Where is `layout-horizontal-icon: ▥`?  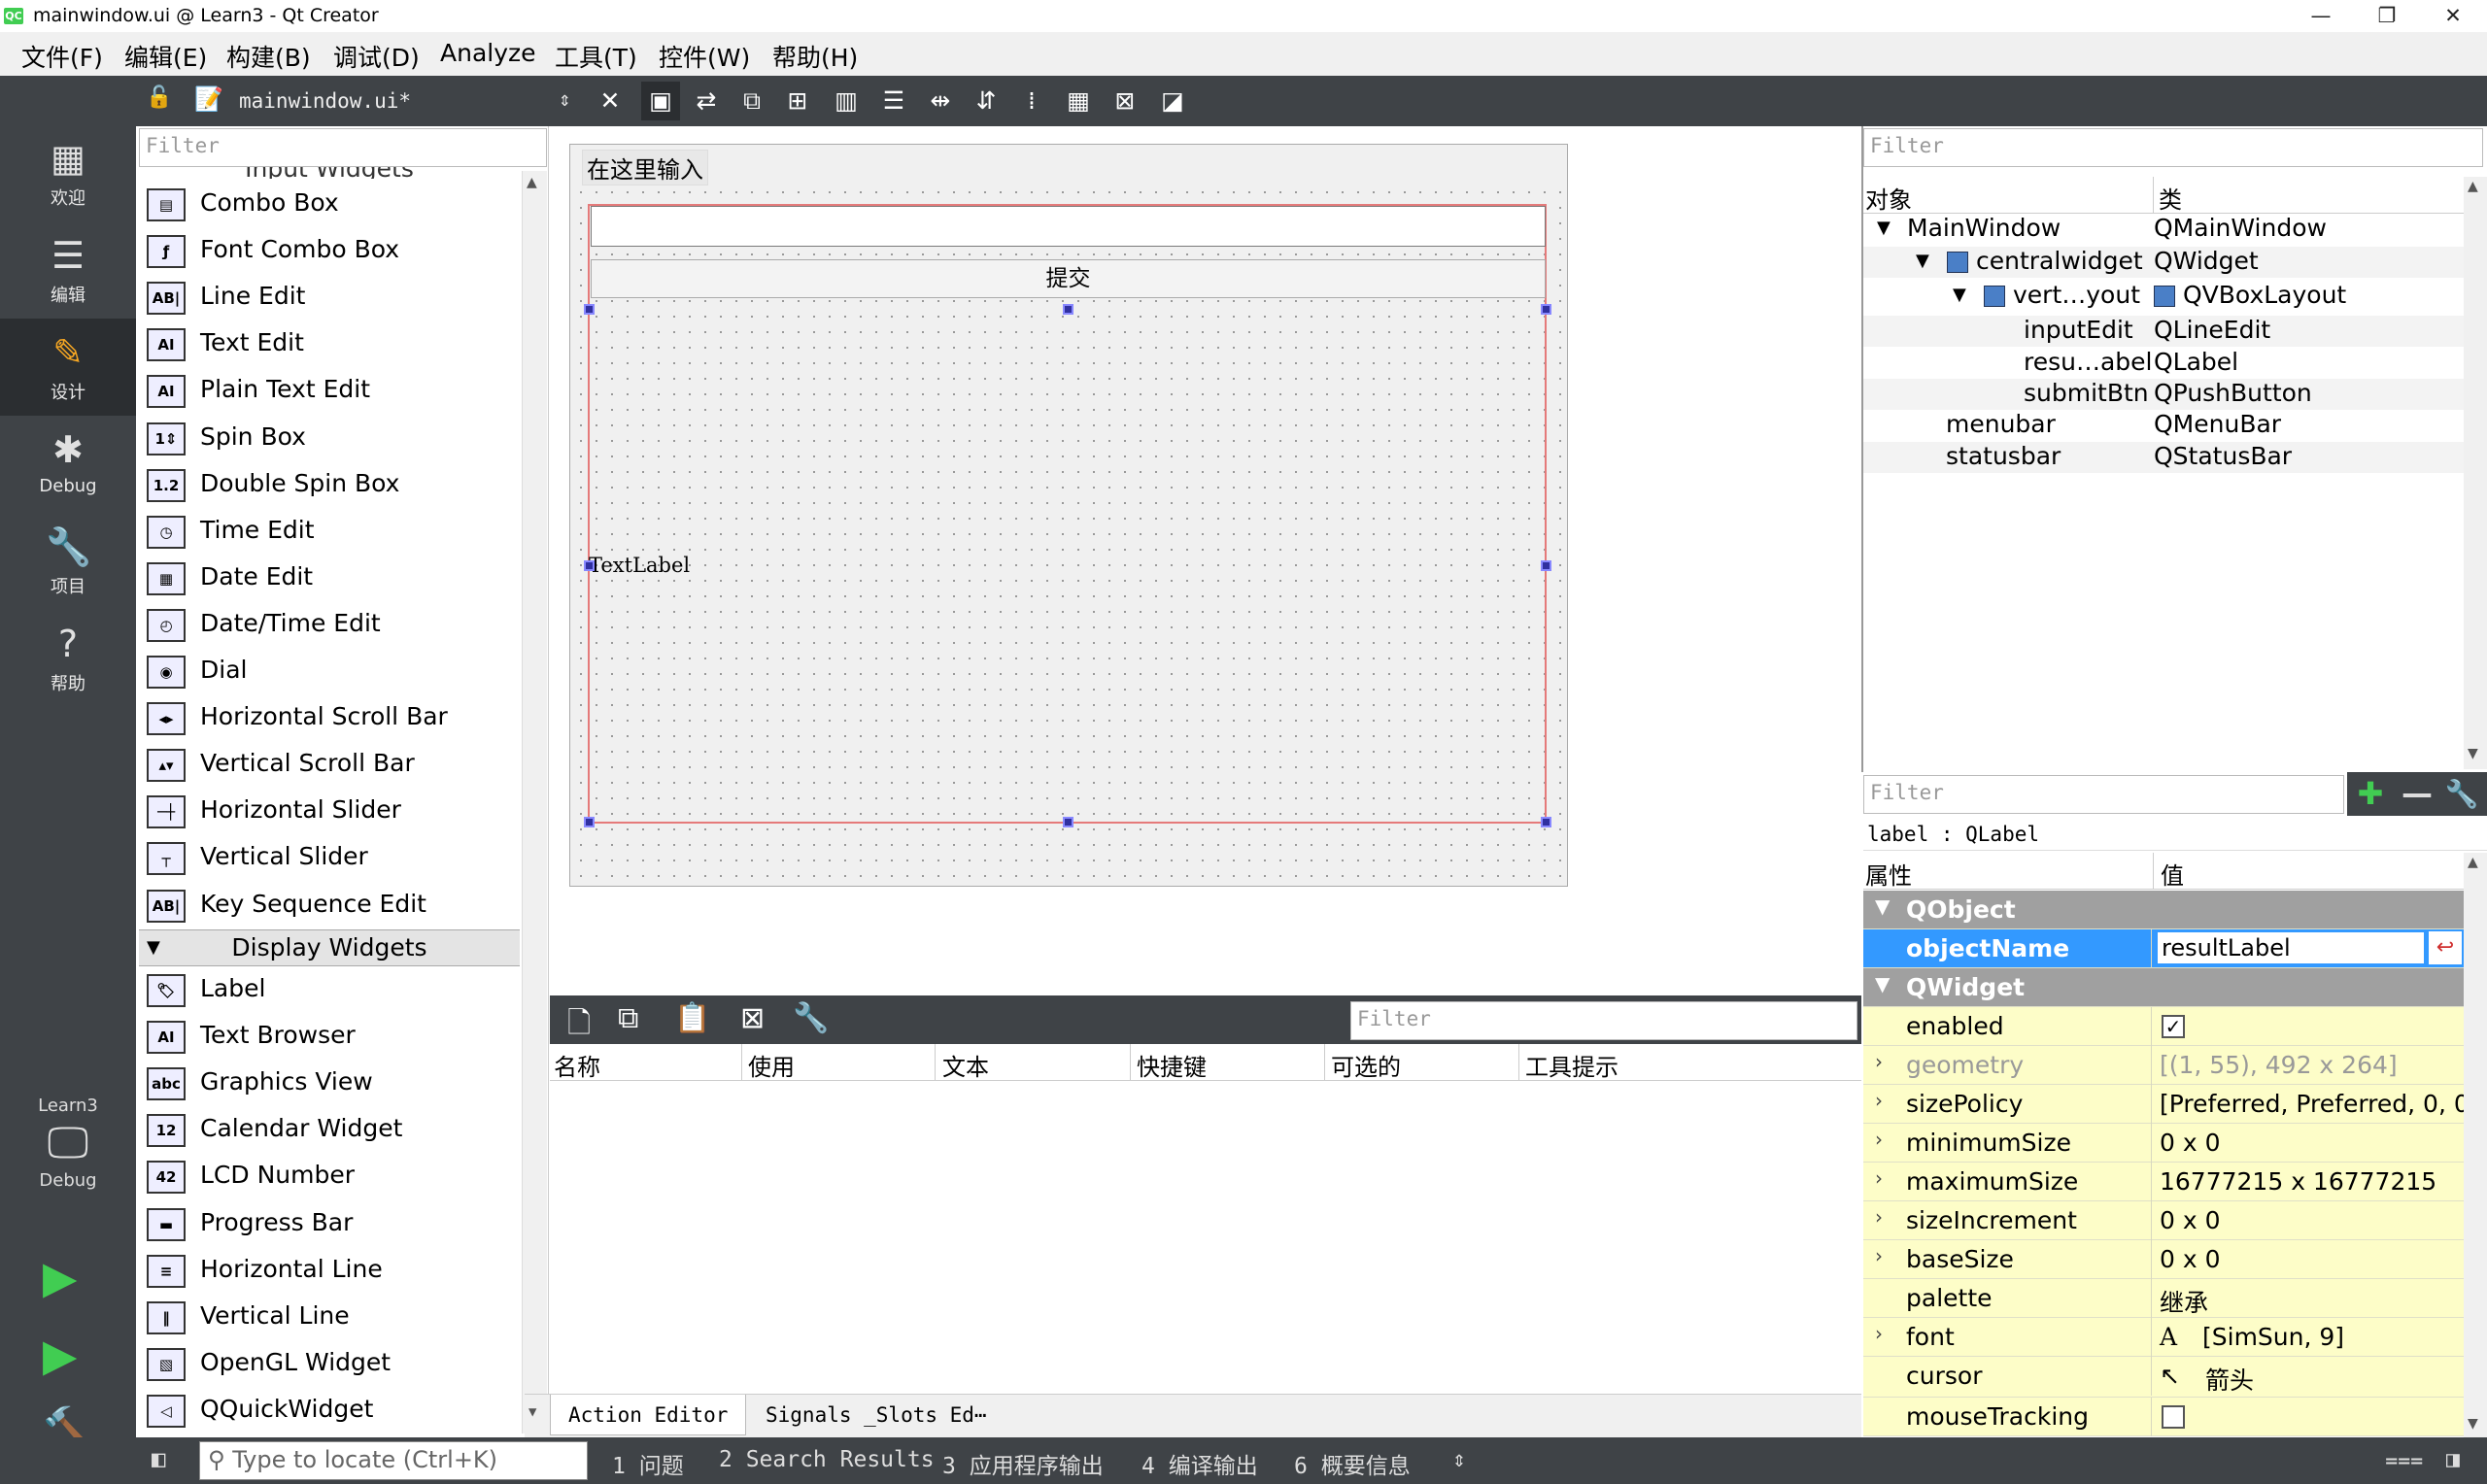 layout-horizontal-icon: ▥ is located at coordinates (846, 101).